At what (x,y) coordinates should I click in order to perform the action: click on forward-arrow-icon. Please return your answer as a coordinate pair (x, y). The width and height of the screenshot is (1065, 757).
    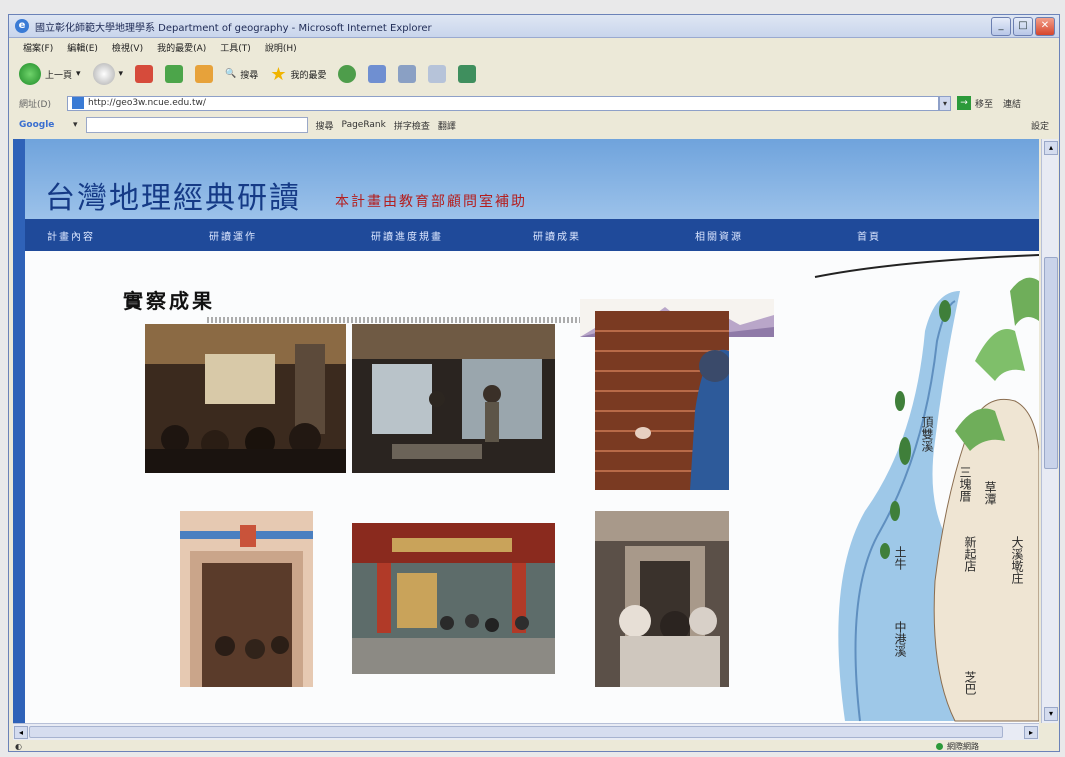
    Looking at the image, I should click on (103, 74).